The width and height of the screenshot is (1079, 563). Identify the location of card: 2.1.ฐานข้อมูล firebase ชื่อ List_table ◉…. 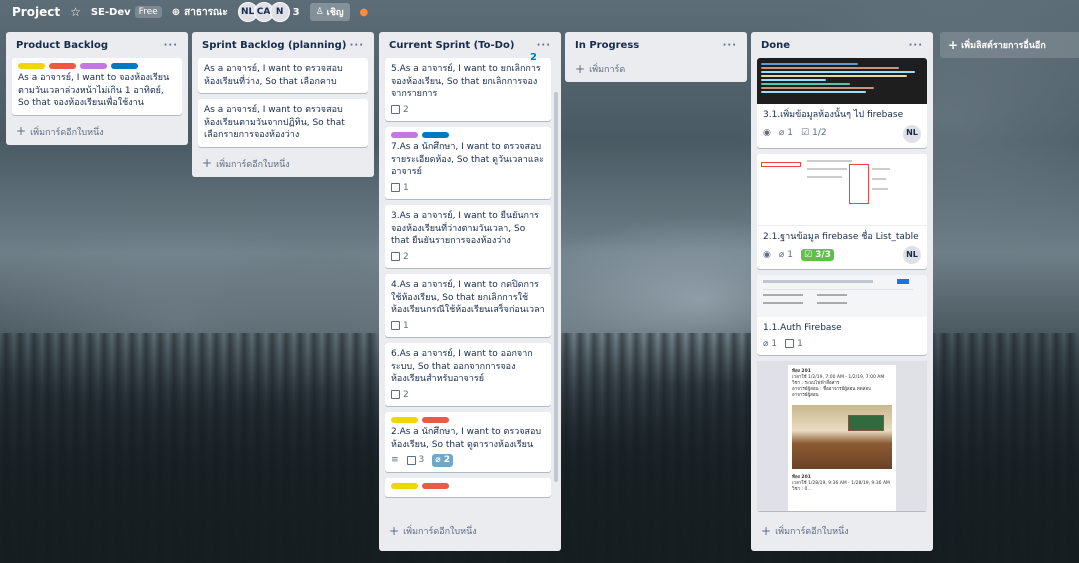
(842, 211).